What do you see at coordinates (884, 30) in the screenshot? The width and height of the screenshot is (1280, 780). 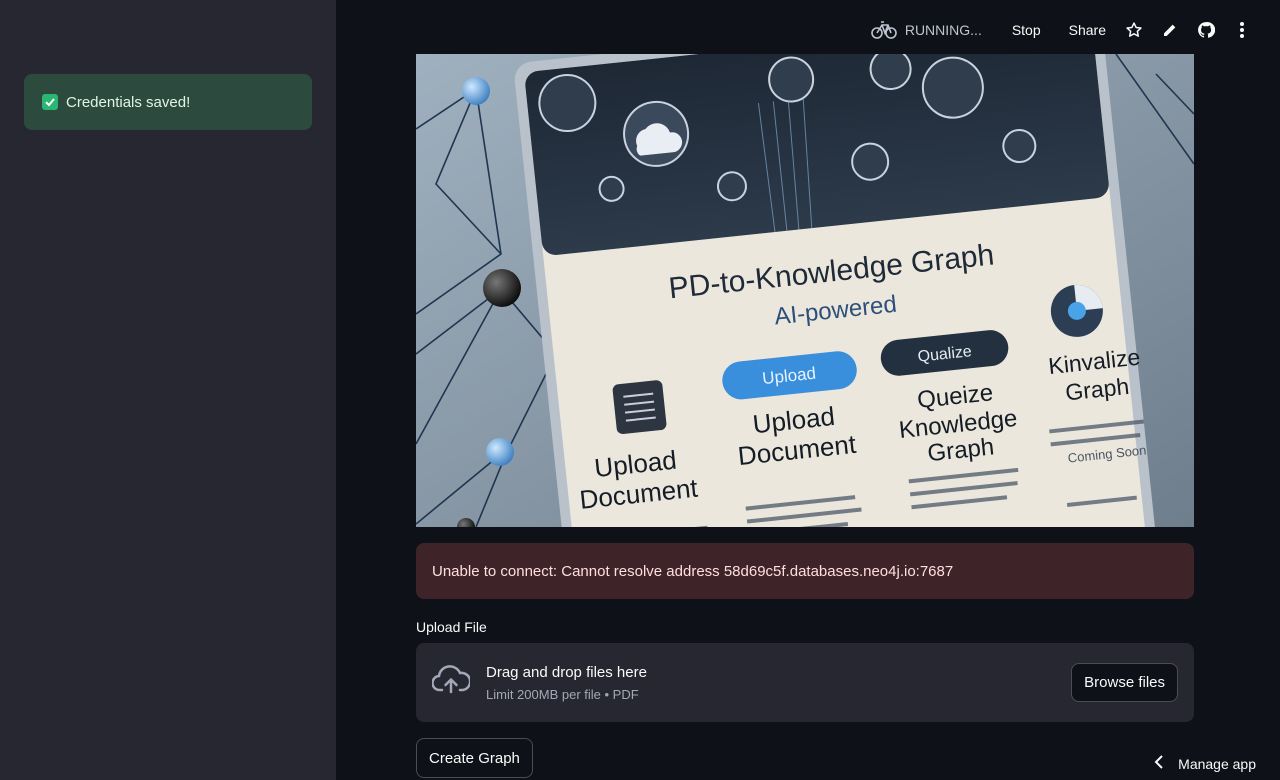 I see `bicycle-icon` at bounding box center [884, 30].